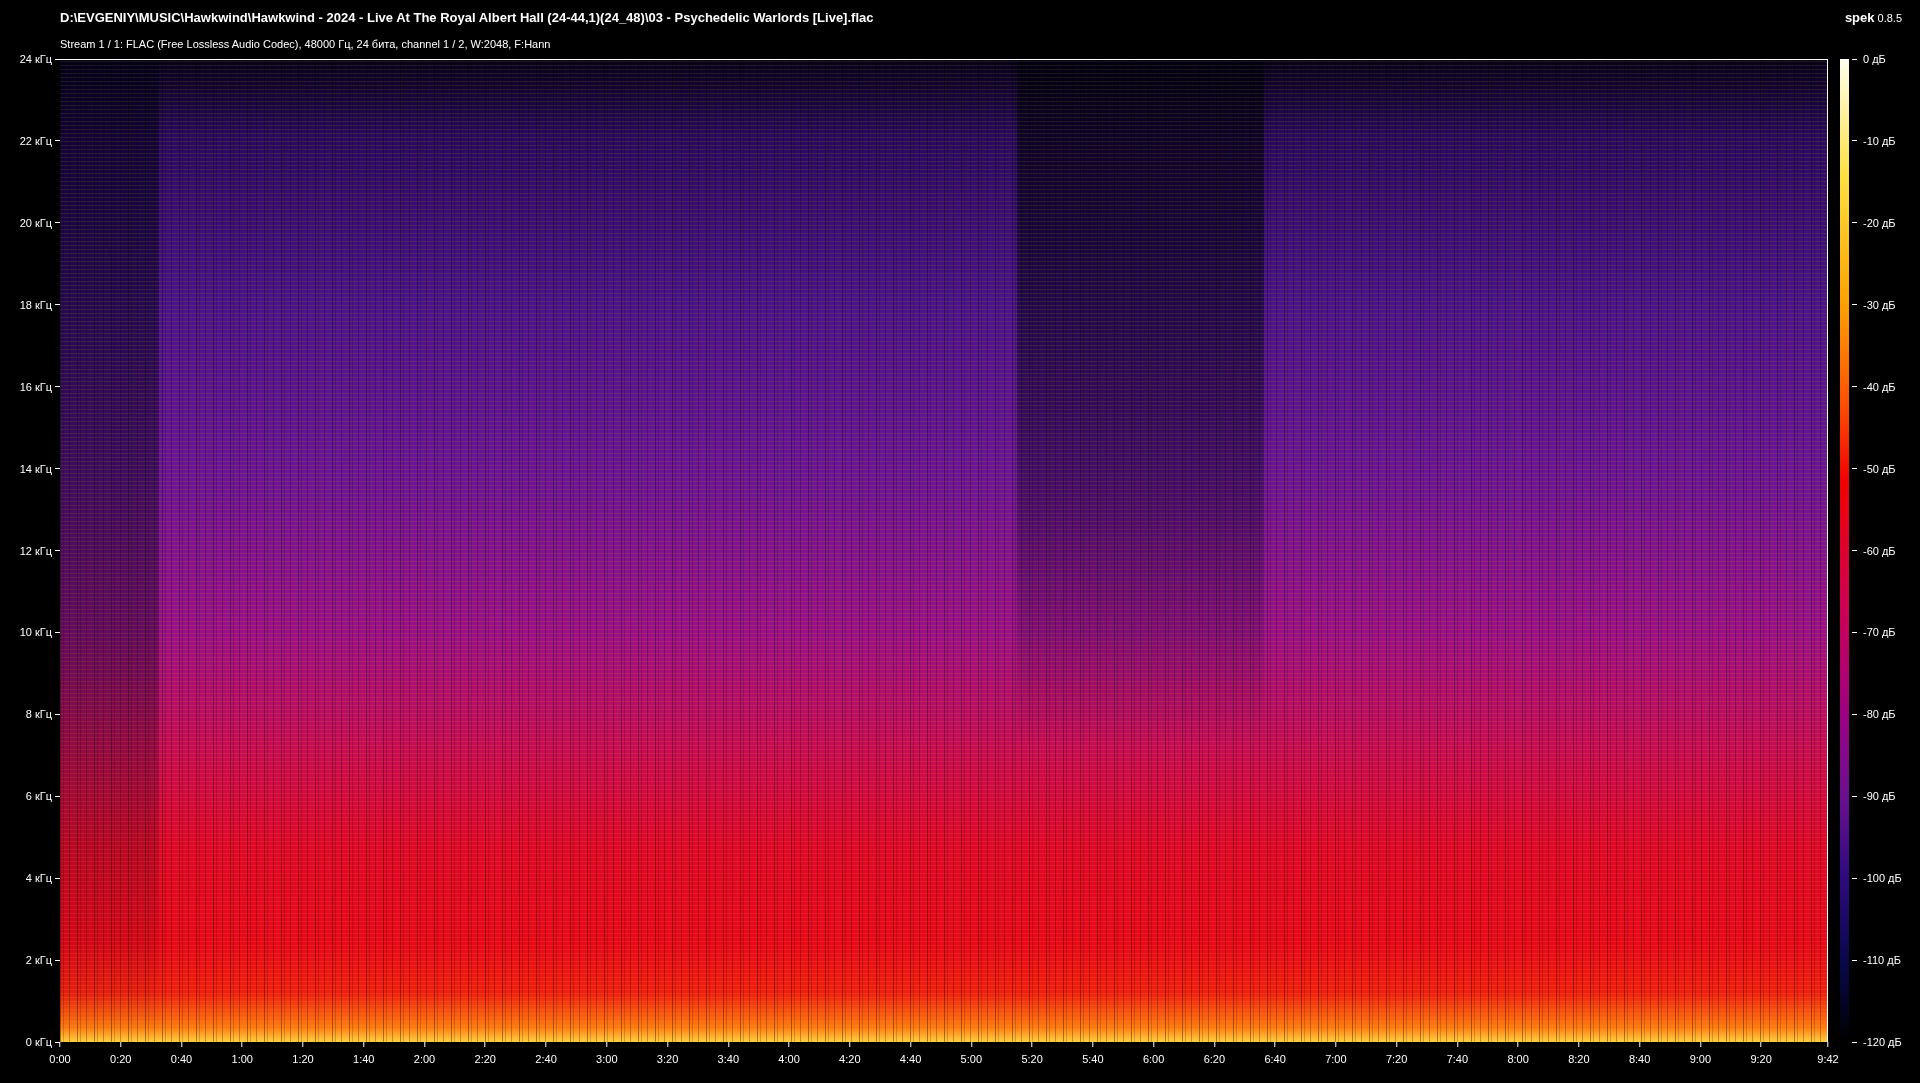 The image size is (1920, 1083). I want to click on frequency-label: 24 кГц, so click(35, 59).